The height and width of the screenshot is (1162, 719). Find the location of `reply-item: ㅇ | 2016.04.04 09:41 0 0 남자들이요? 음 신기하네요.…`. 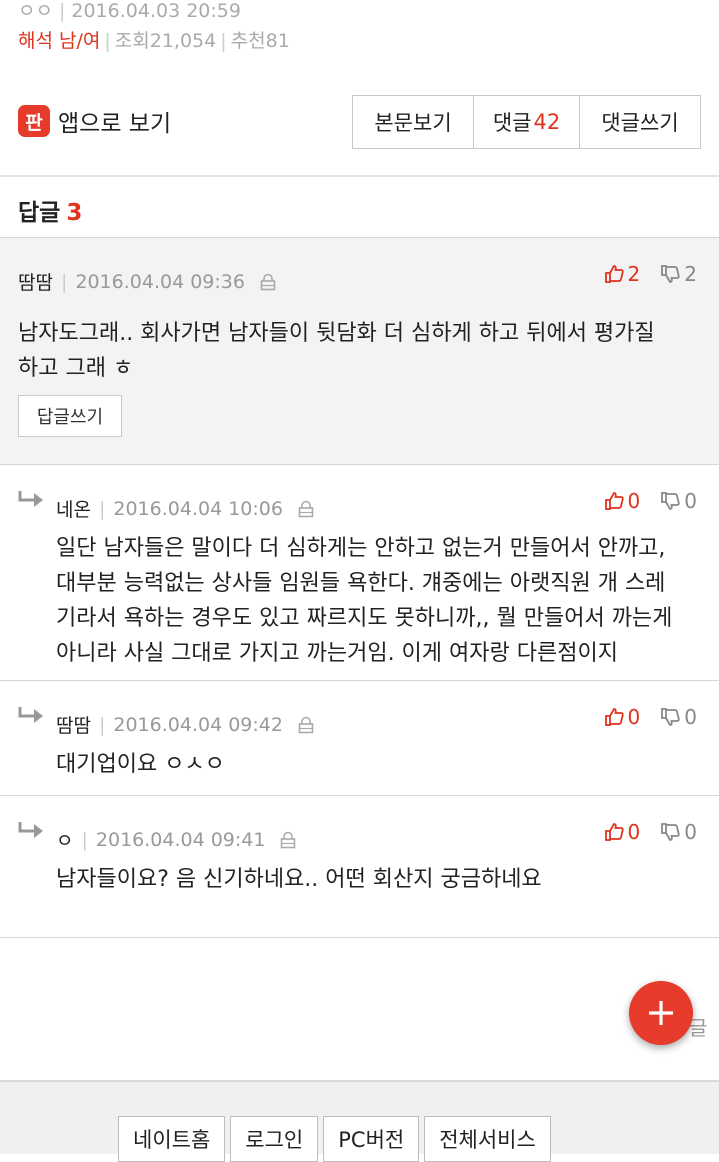

reply-item: ㅇ | 2016.04.04 09:41 0 0 남자들이요? 음 신기하네요.… is located at coordinates (359, 867).